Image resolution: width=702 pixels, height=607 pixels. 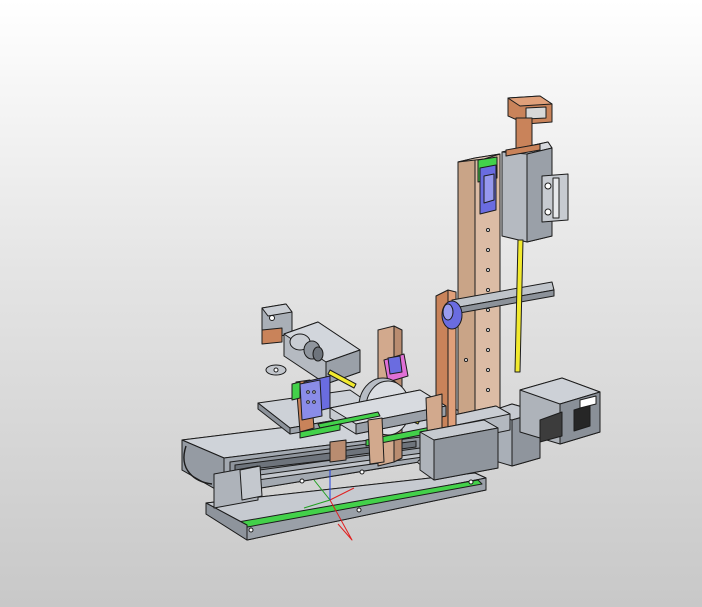 What do you see at coordinates (519, 306) in the screenshot?
I see `yellow-rod` at bounding box center [519, 306].